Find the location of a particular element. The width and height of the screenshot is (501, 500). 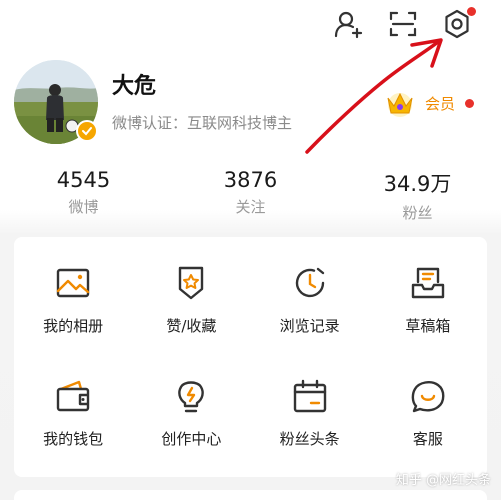

scan-icon is located at coordinates (403, 24).